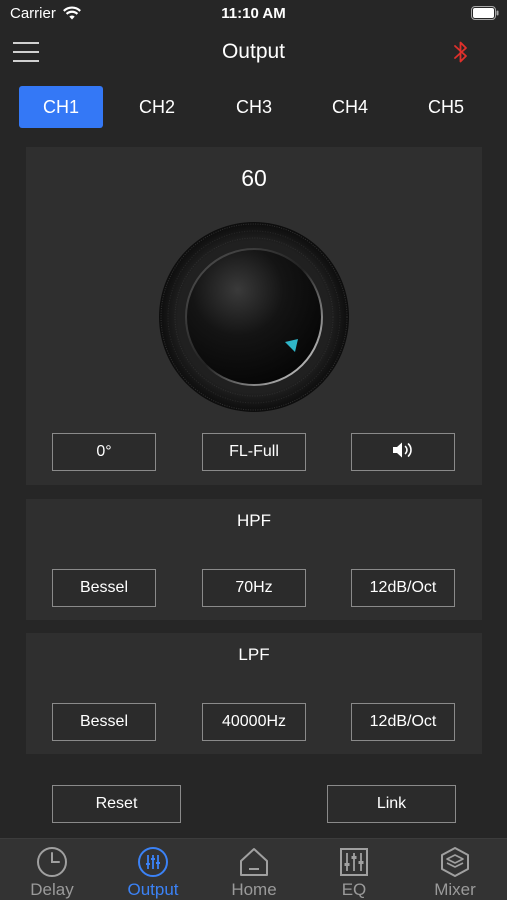  What do you see at coordinates (104, 588) in the screenshot?
I see `hpf-filter-type-button: Bessel` at bounding box center [104, 588].